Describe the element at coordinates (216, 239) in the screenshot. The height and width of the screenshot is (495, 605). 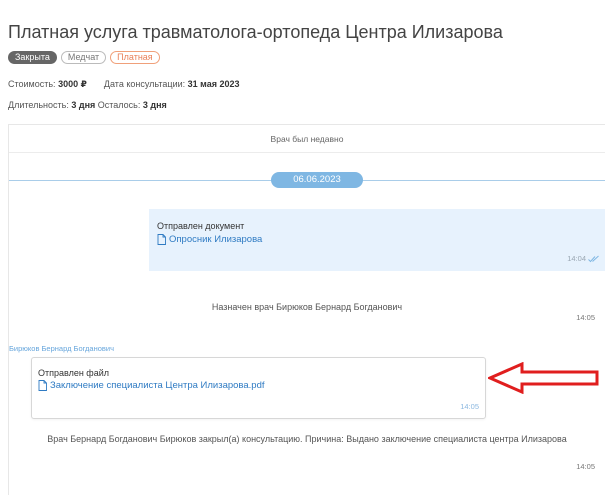
I see `own-message-link-text: Опросник Илизарова` at that location.